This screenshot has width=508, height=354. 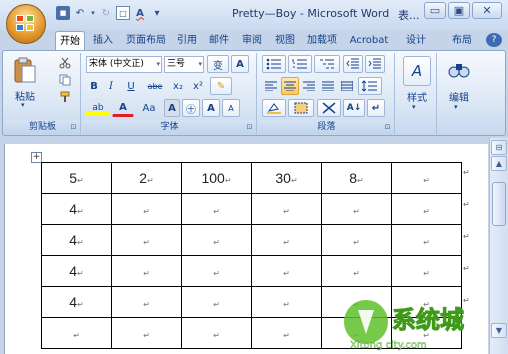 What do you see at coordinates (231, 108) in the screenshot?
I see `shrink-font-button: A` at bounding box center [231, 108].